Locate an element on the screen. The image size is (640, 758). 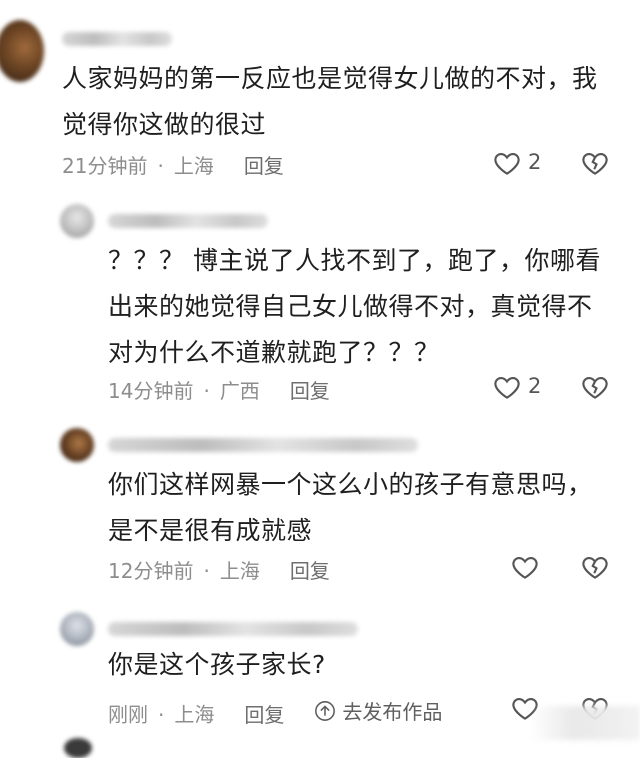
comment-text: 人家妈妈的第一反应也是觉得女儿做的不对，我 觉得你这做的很过 is located at coordinates (330, 101).